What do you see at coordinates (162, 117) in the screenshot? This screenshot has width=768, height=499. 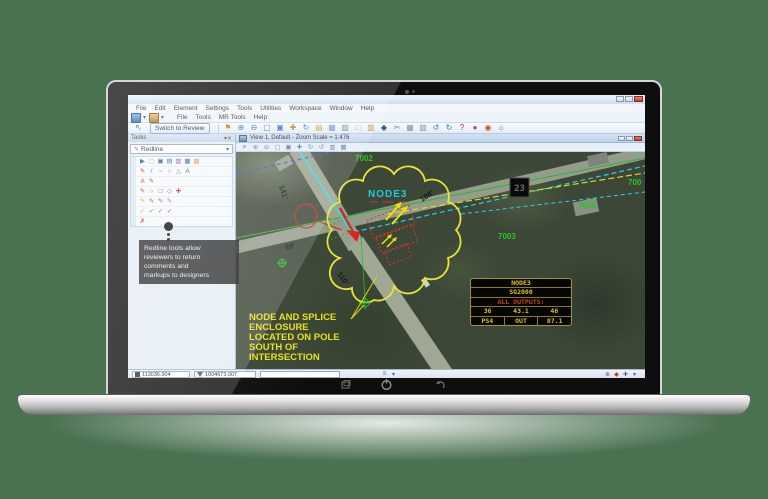 I see `markers-caret-icon: ▾` at bounding box center [162, 117].